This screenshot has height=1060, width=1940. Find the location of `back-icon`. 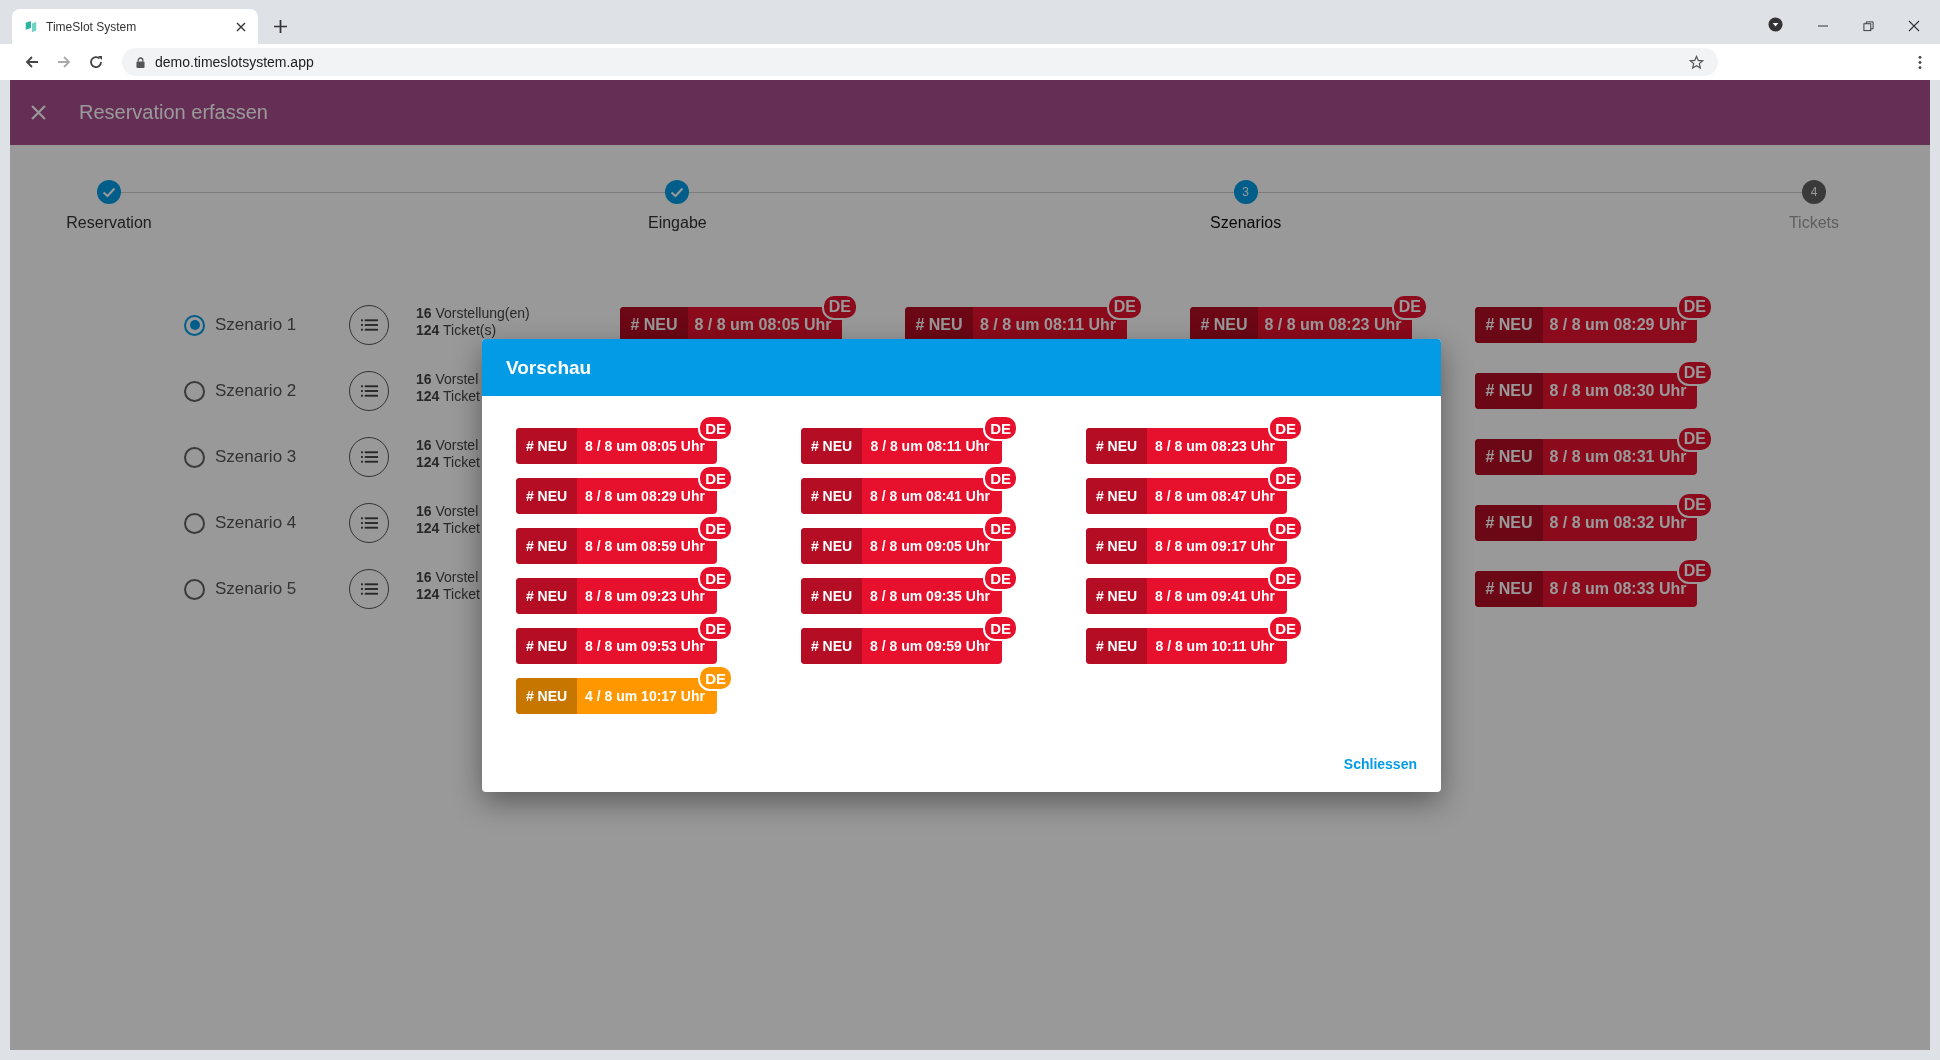

back-icon is located at coordinates (32, 62).